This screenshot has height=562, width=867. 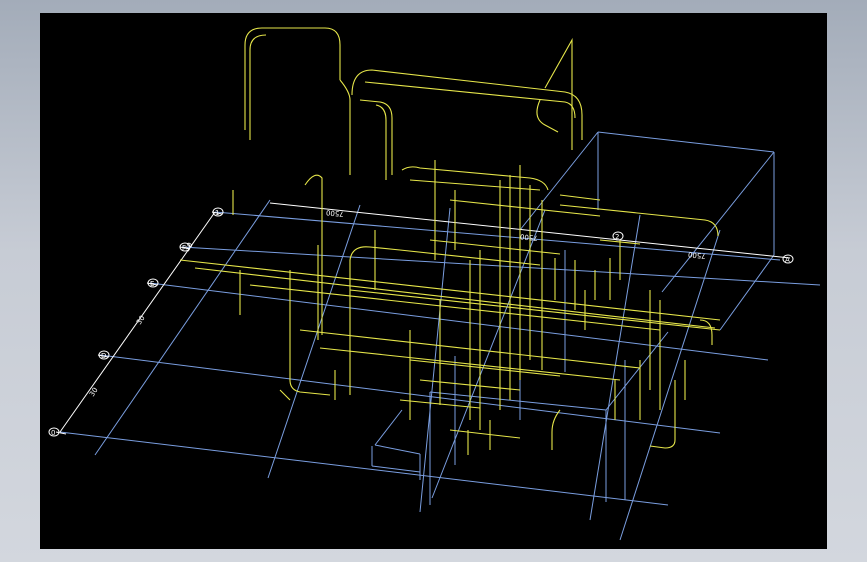 I want to click on dimension-label-overall-left: 7500, so click(x=335, y=213).